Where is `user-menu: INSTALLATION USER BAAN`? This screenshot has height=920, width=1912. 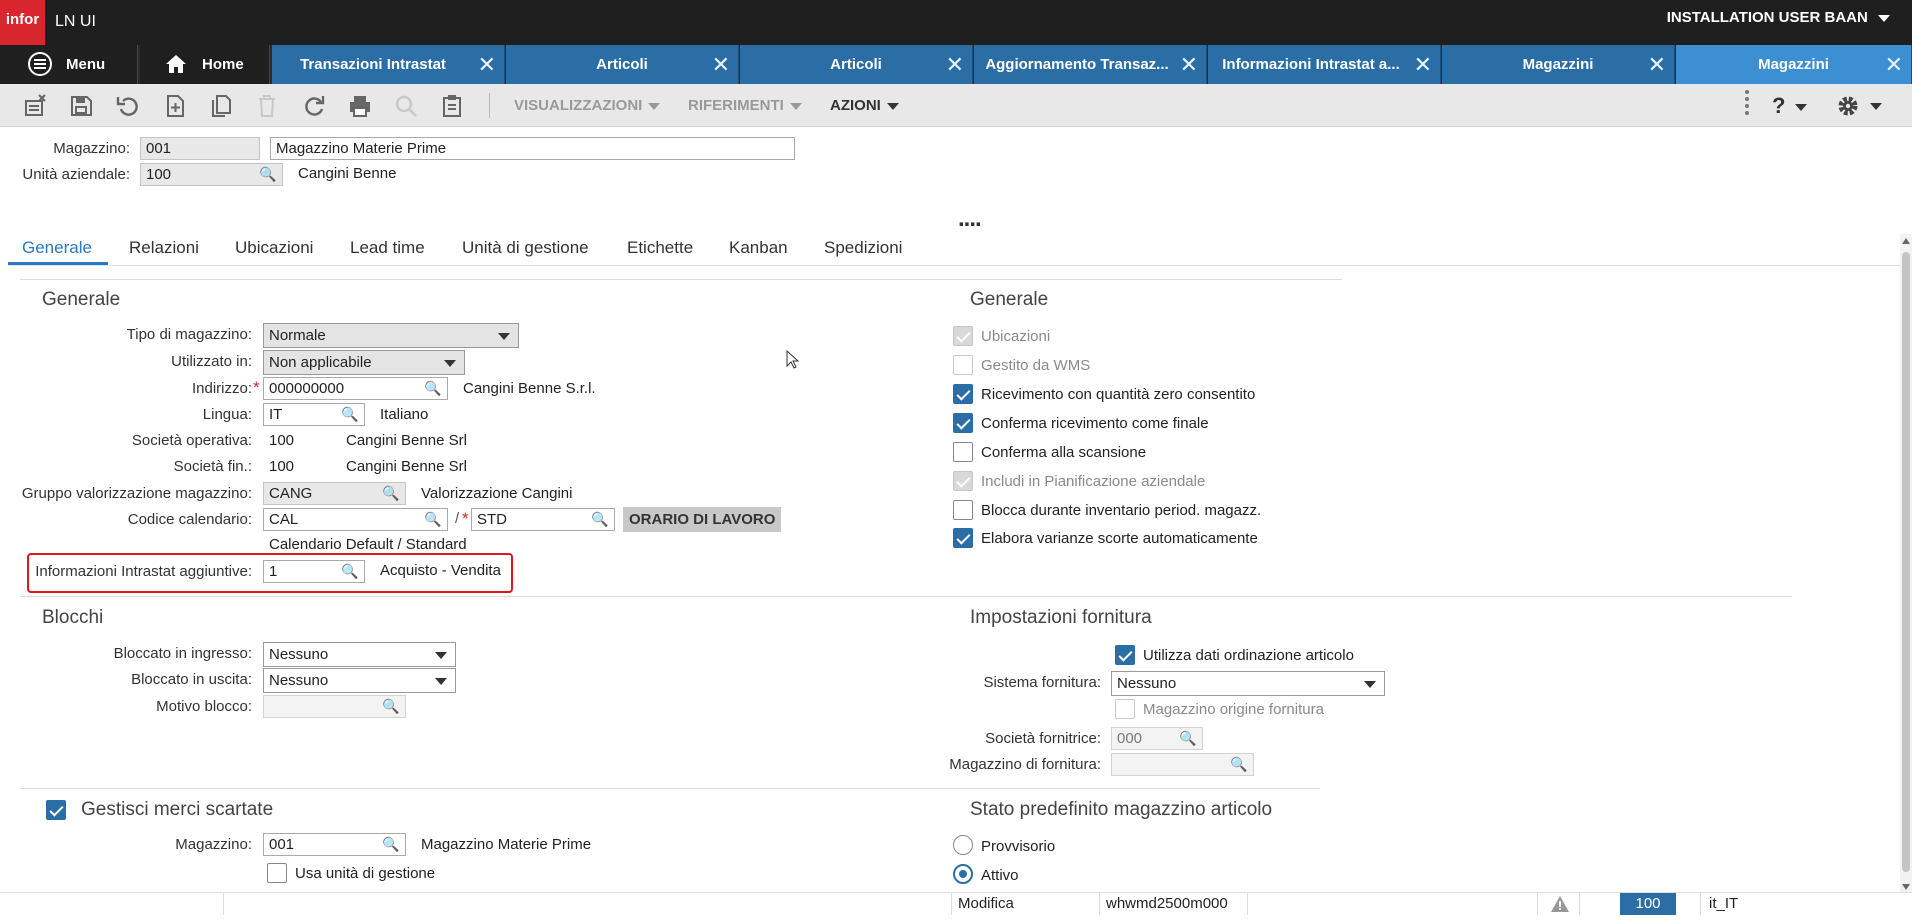 user-menu: INSTALLATION USER BAAN is located at coordinates (1778, 18).